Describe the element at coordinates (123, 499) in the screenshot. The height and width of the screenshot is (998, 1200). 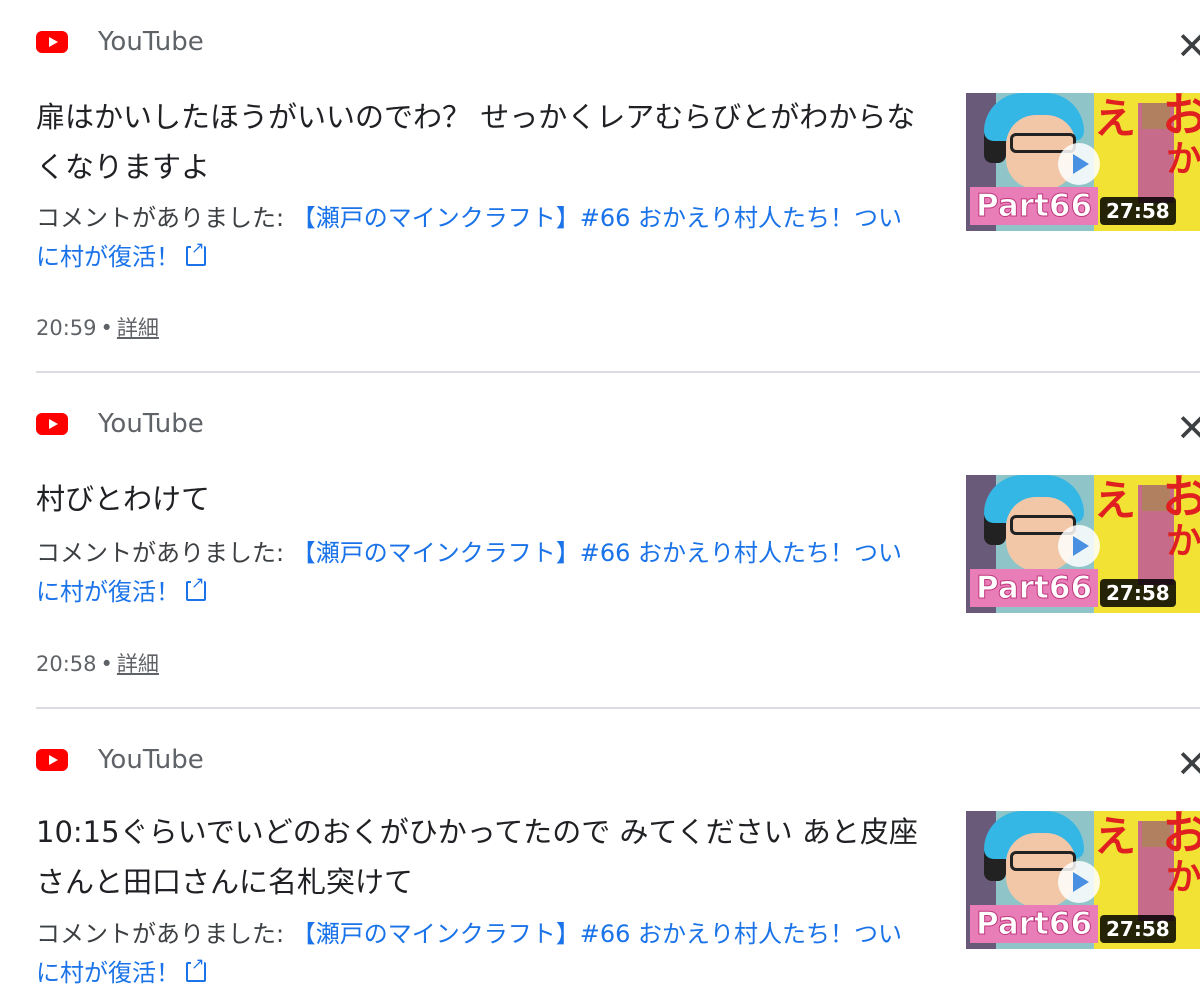
I see `notification-message: 村びとわけて` at that location.